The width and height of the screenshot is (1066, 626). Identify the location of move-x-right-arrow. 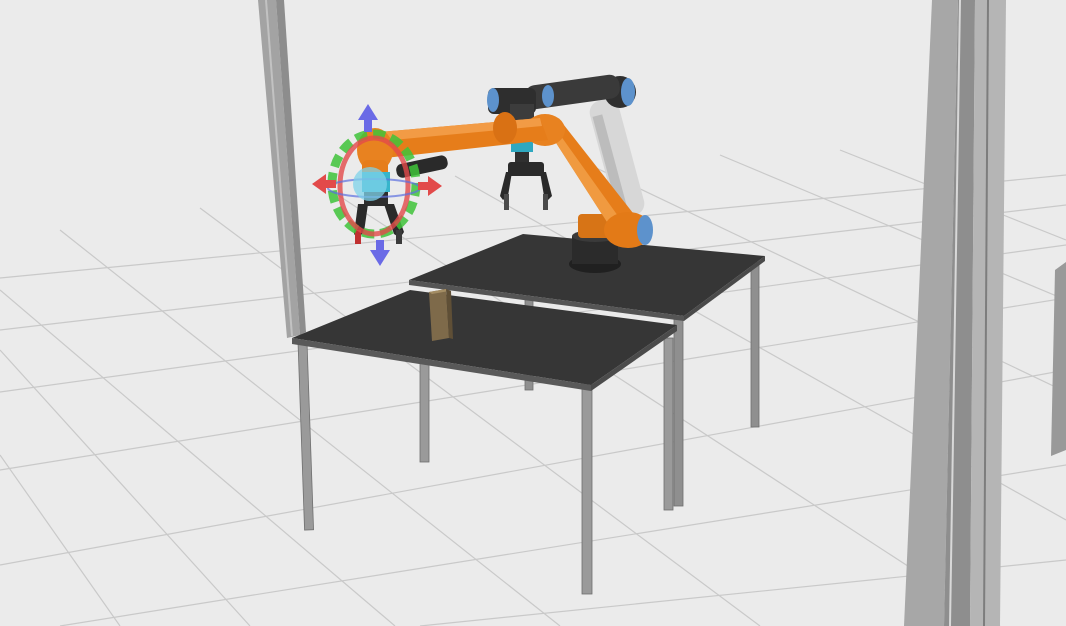
(430, 186).